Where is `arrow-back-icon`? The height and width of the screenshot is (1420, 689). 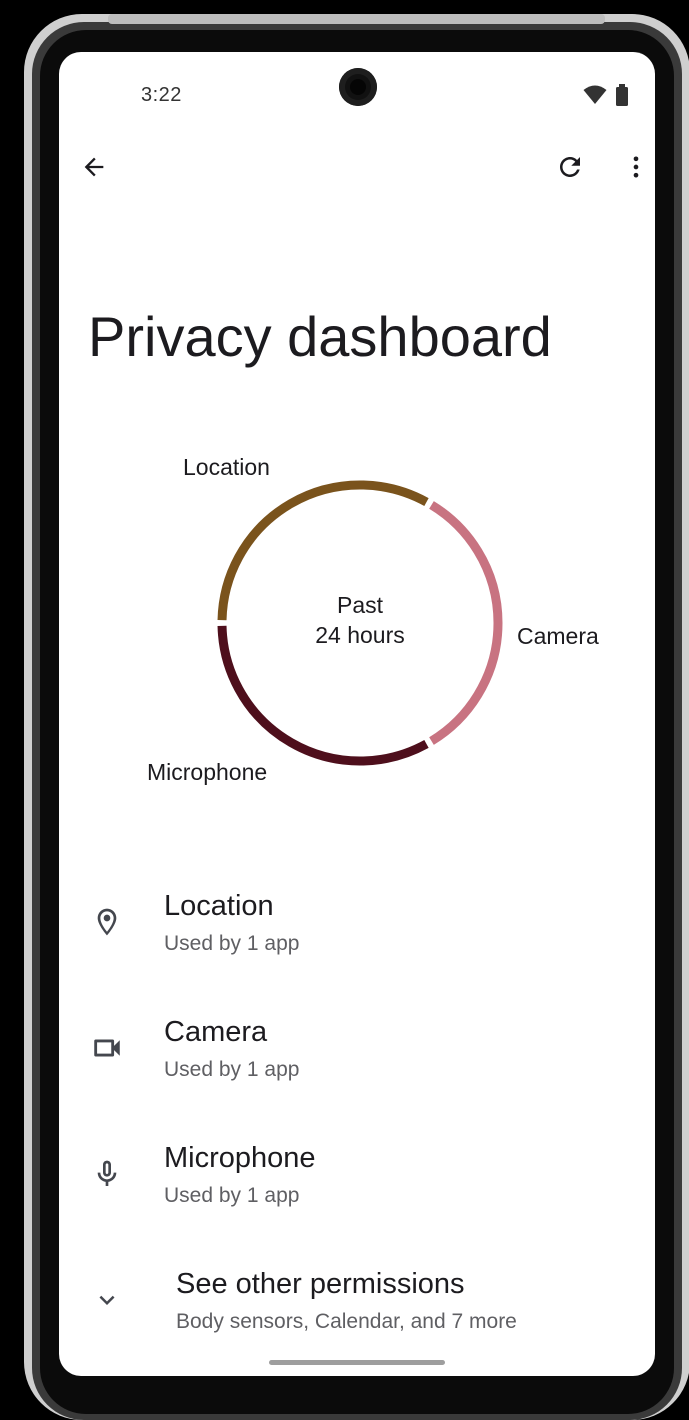
arrow-back-icon is located at coordinates (94, 169).